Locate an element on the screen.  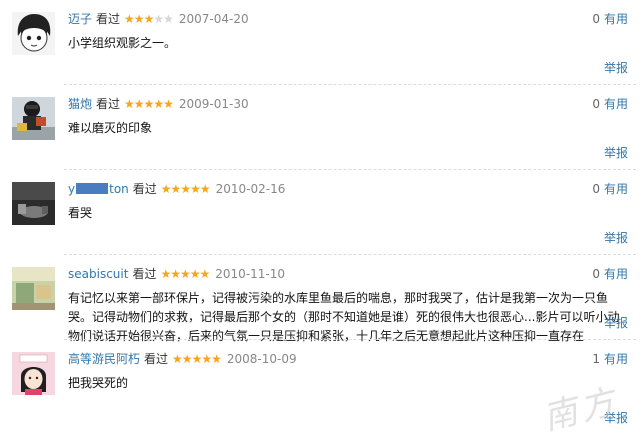
comment-text: 小学组织观影之一。 is located at coordinates (122, 43).